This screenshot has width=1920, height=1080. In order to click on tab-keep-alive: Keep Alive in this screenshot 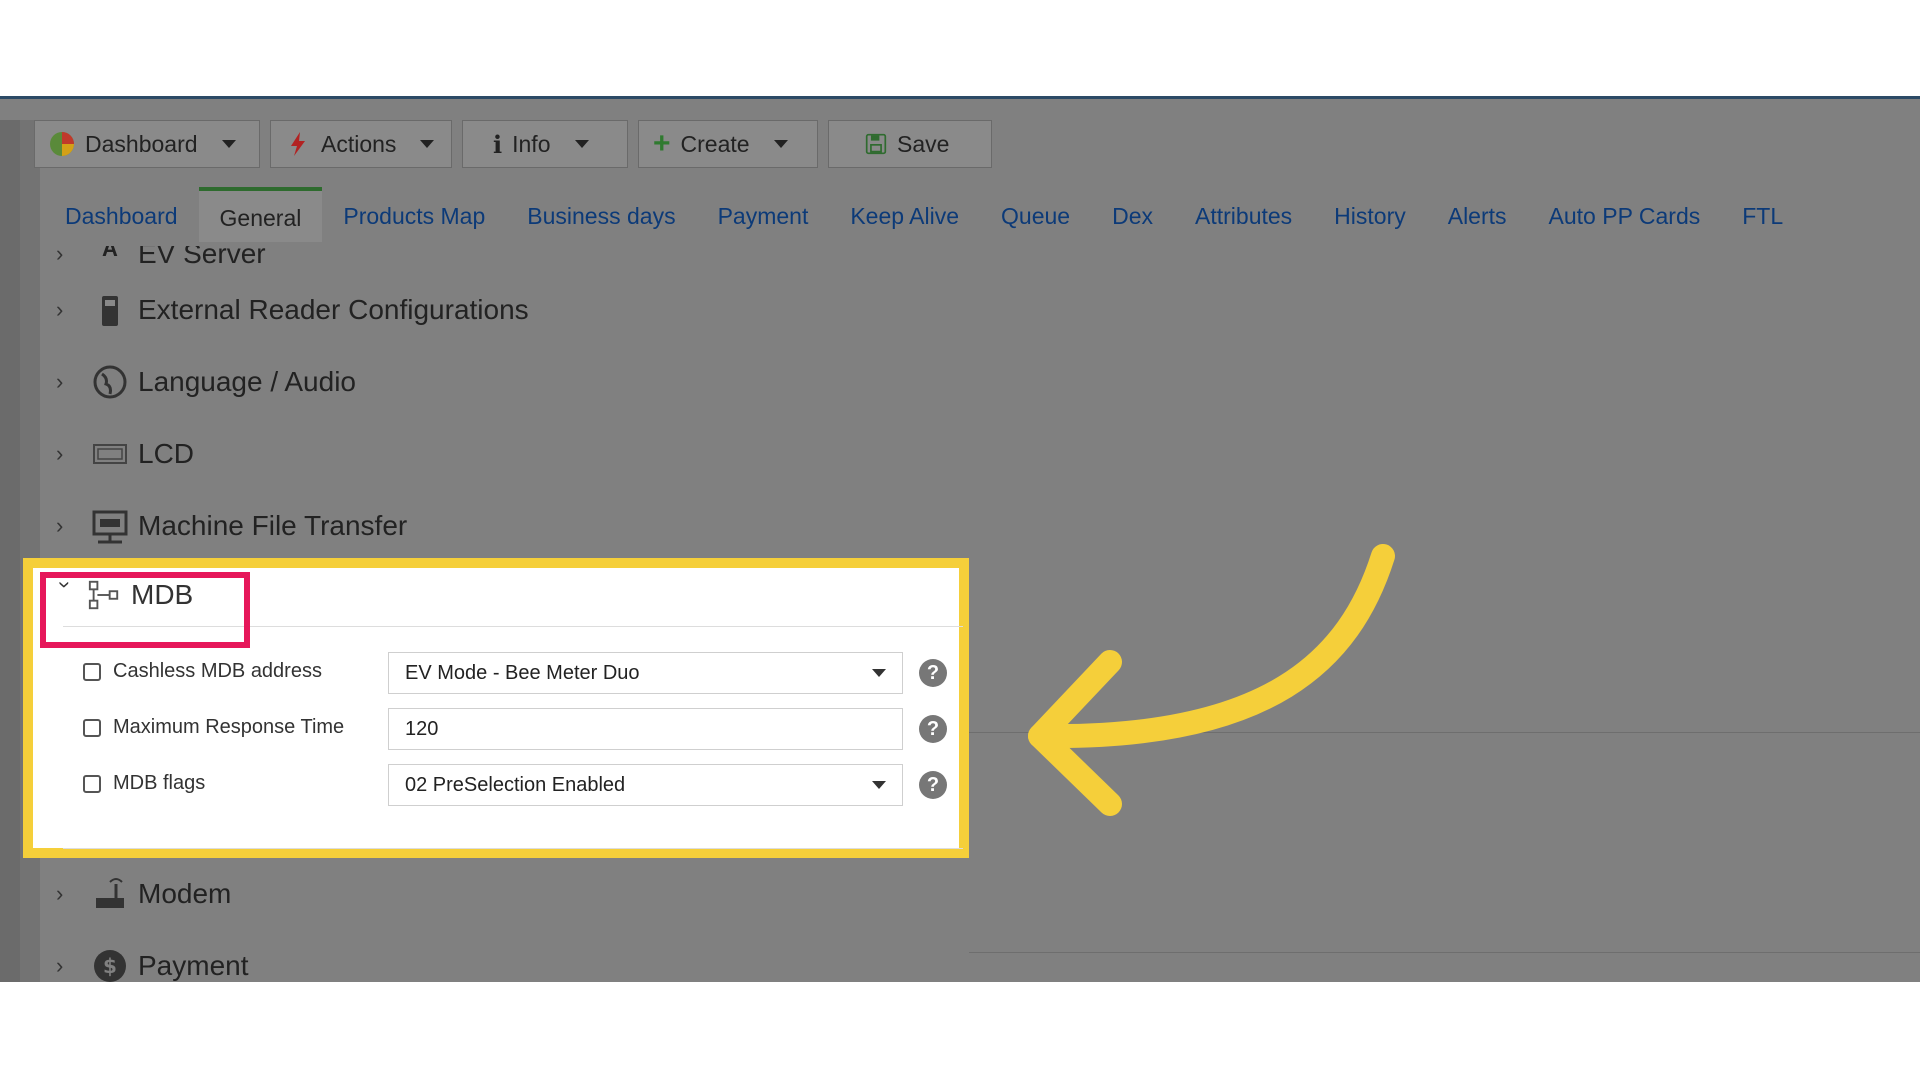, I will do `click(904, 222)`.